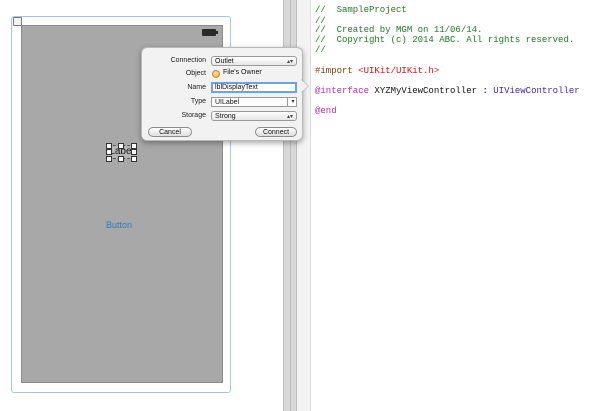  What do you see at coordinates (304, 86) in the screenshot?
I see `popover-arrow` at bounding box center [304, 86].